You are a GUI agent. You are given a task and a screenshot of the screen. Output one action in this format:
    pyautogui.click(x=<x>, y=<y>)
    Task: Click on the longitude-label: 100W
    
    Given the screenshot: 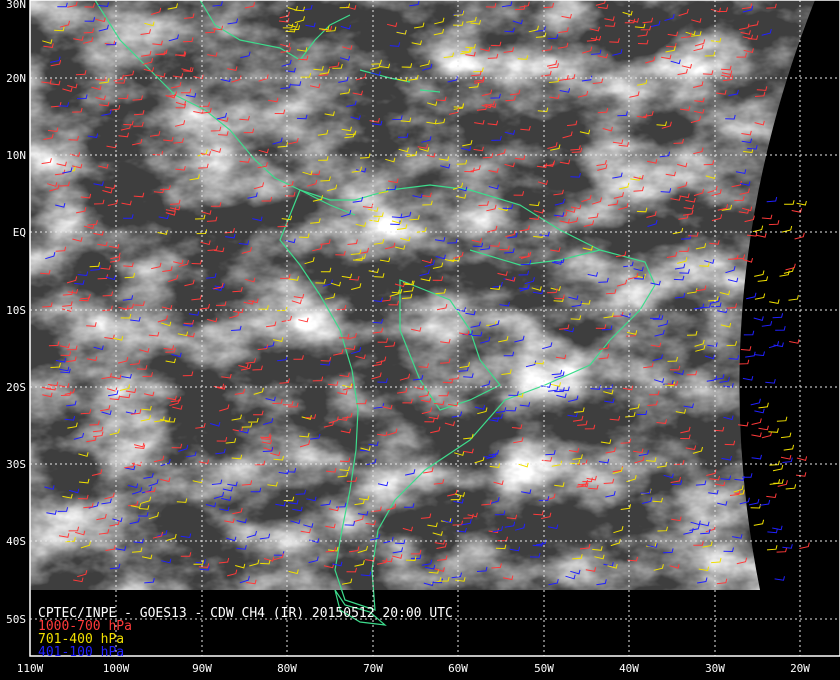 What is the action you would take?
    pyautogui.click(x=116, y=668)
    